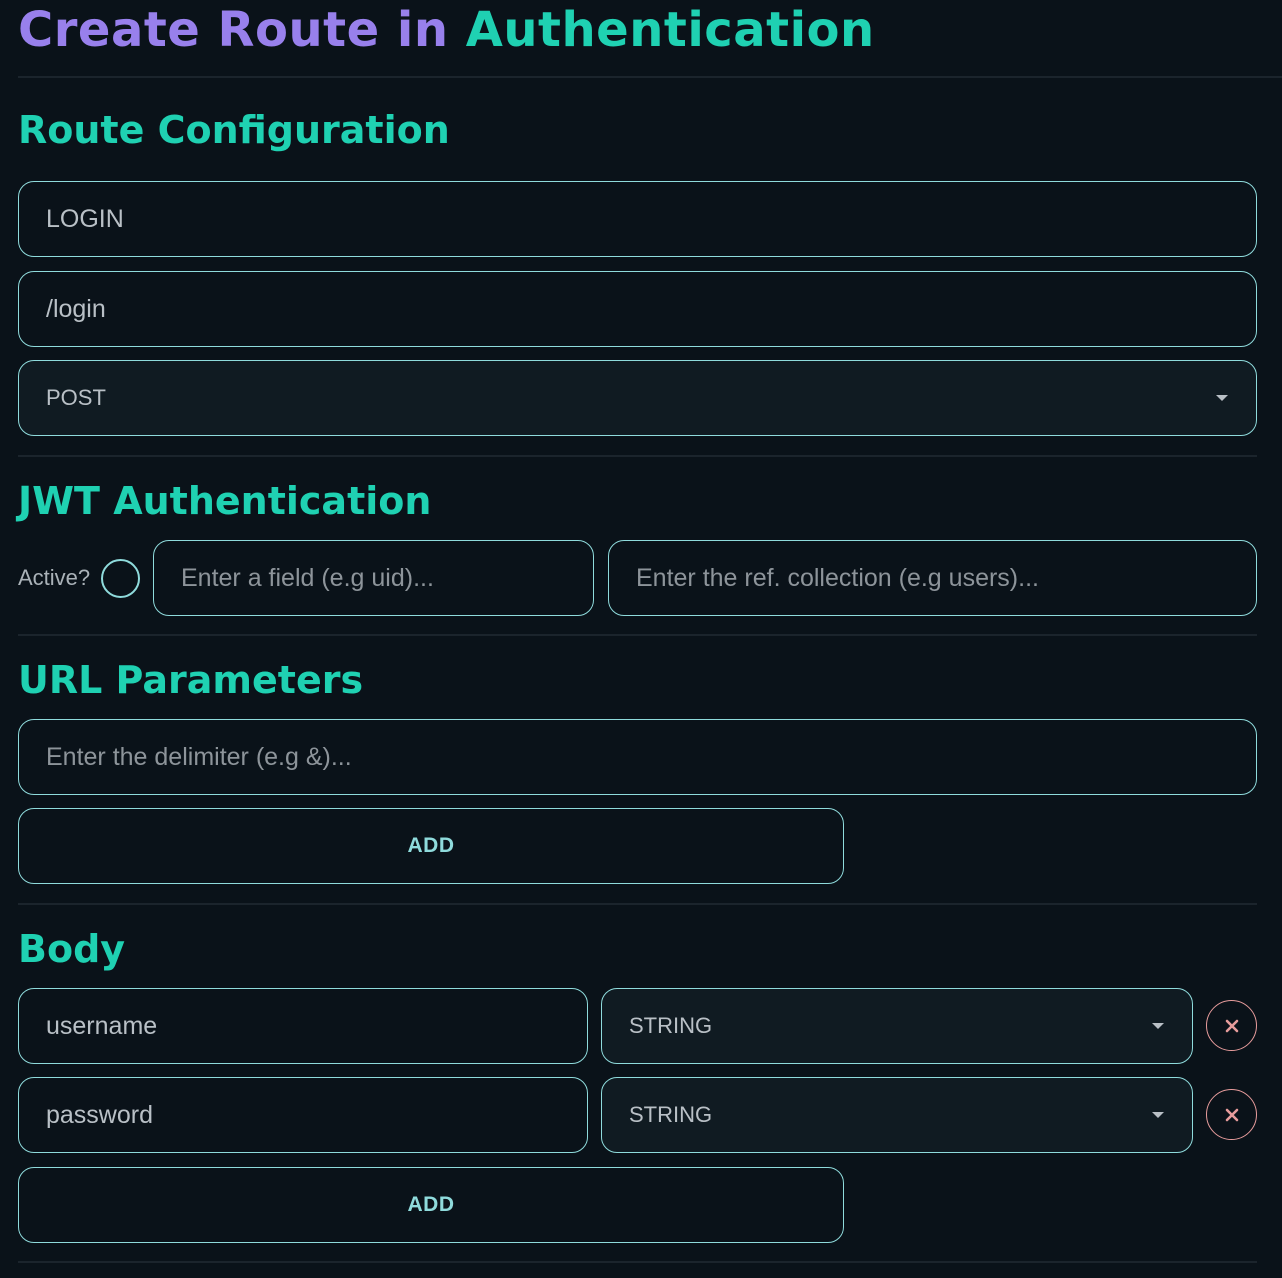  What do you see at coordinates (637, 398) in the screenshot?
I see `method-select: POST` at bounding box center [637, 398].